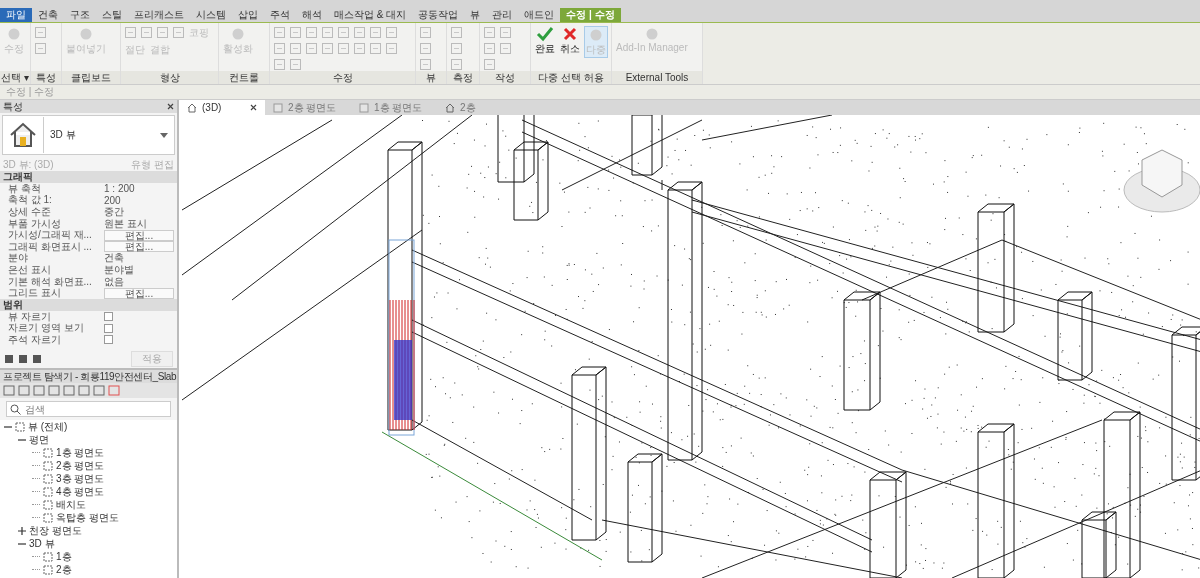  Describe the element at coordinates (80, 15) in the screenshot. I see `ribbon-tab: 구조` at that location.